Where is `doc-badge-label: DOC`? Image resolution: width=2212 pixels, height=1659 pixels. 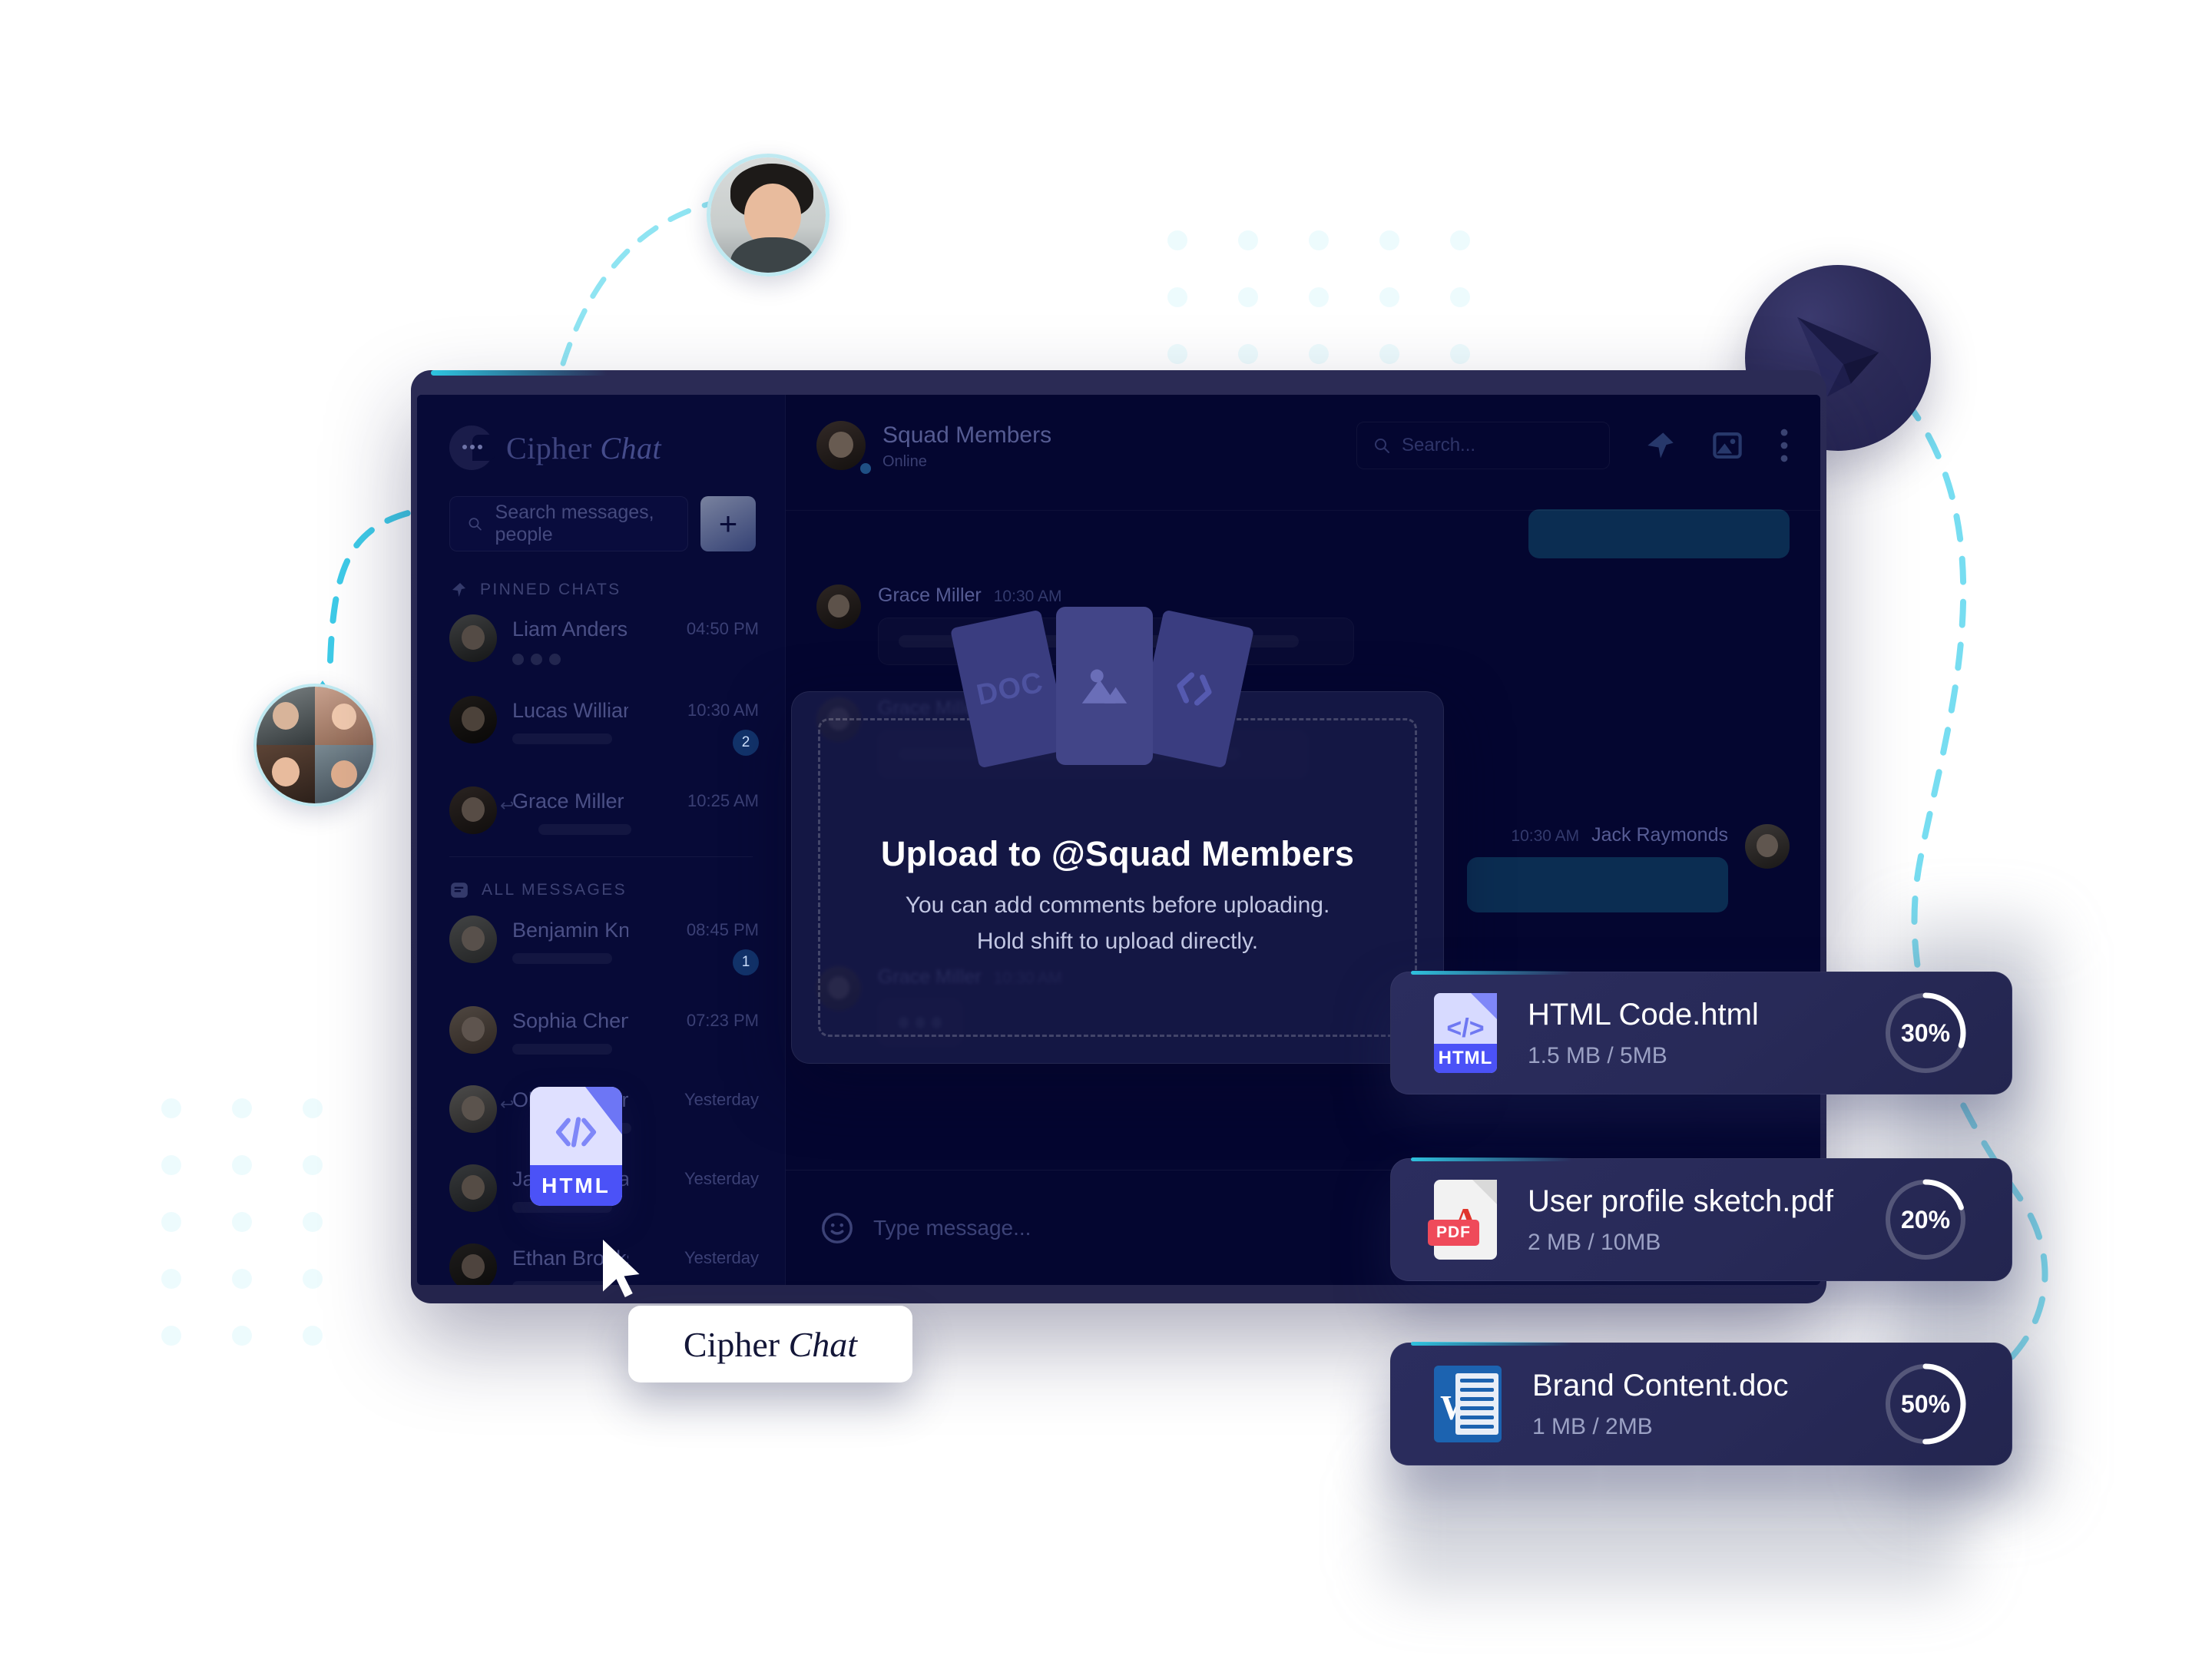
doc-badge-label: DOC is located at coordinates (1010, 689).